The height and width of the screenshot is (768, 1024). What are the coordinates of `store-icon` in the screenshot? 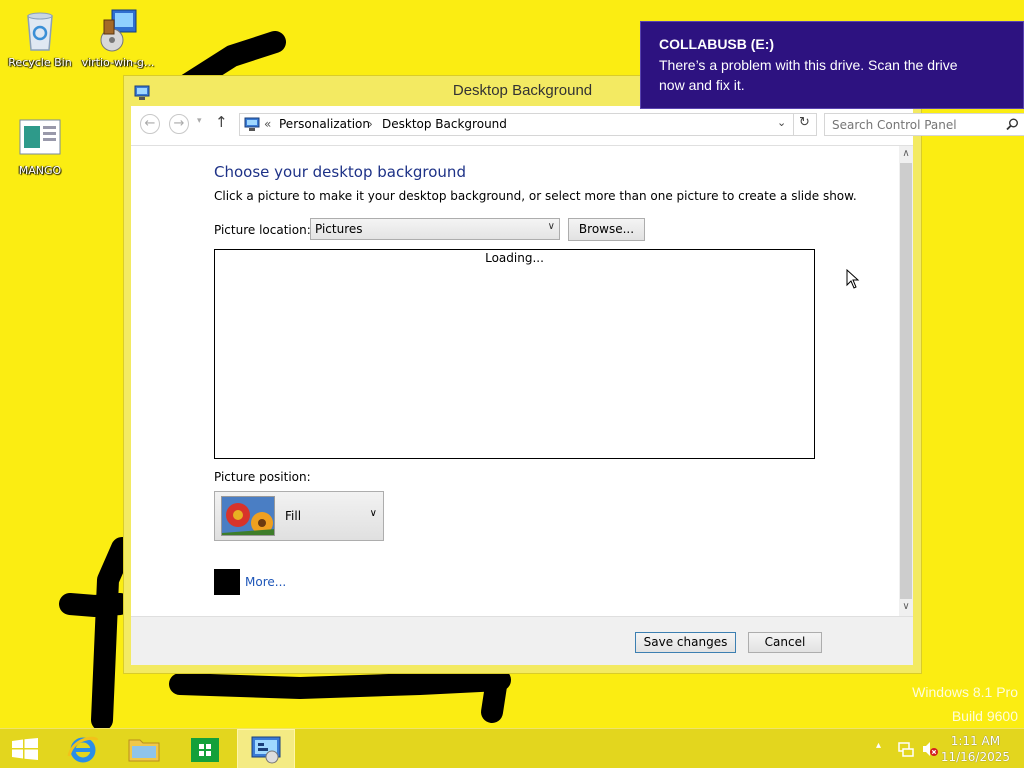 It's located at (205, 750).